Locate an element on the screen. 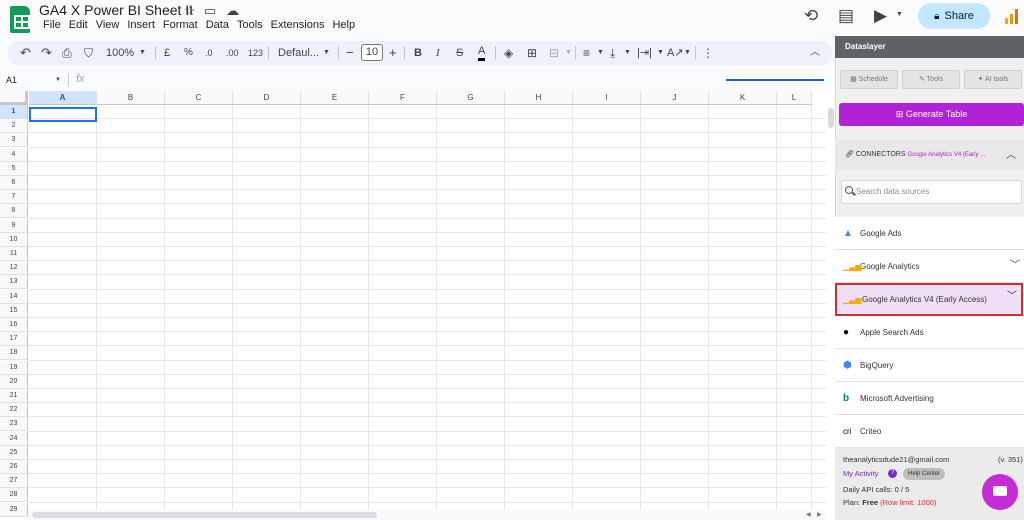 The image size is (1024, 520). move-folder-icon: ▭ is located at coordinates (210, 11).